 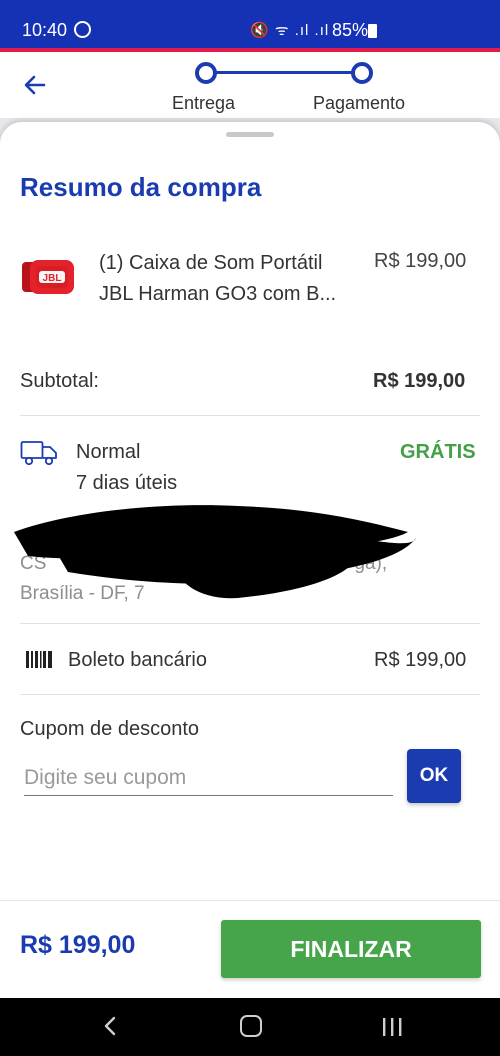 I want to click on clock: 10:40, so click(x=45, y=30).